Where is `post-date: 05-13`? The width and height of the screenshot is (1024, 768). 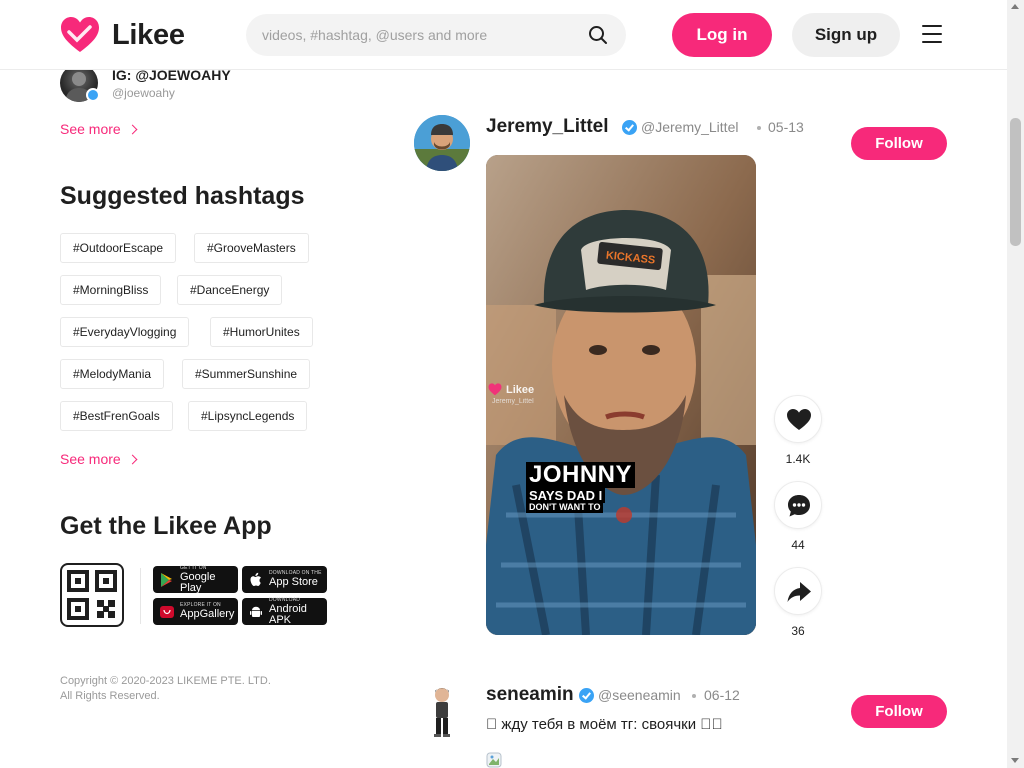 post-date: 05-13 is located at coordinates (786, 127).